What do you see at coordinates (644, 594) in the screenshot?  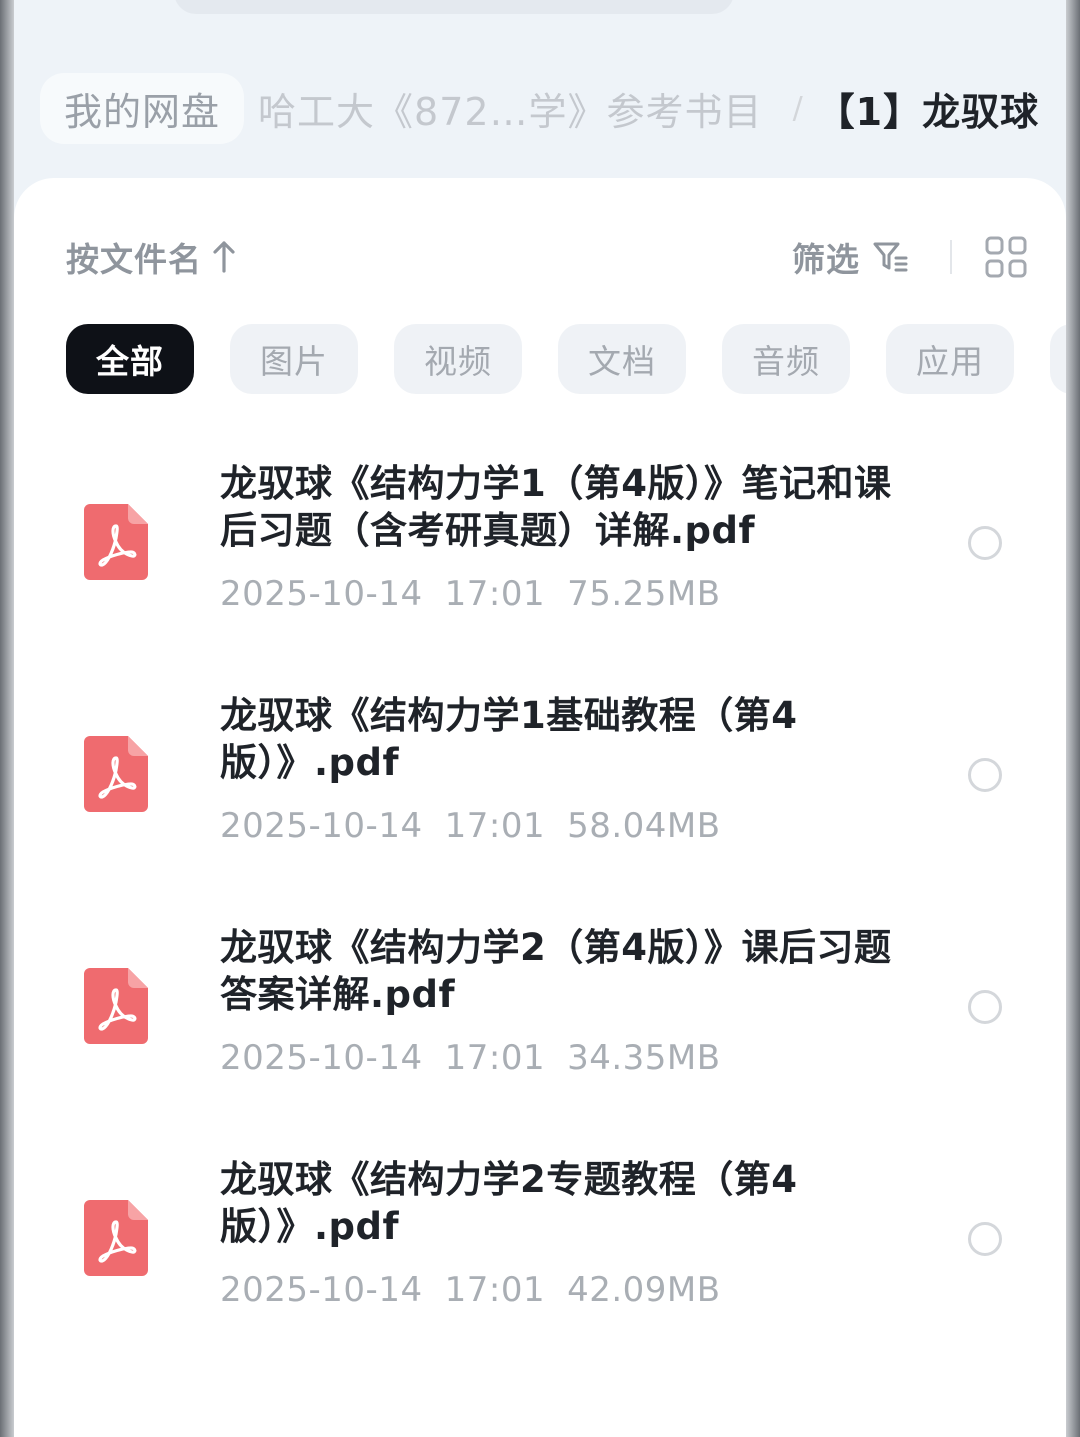 I see `file-size: 75.25MB` at bounding box center [644, 594].